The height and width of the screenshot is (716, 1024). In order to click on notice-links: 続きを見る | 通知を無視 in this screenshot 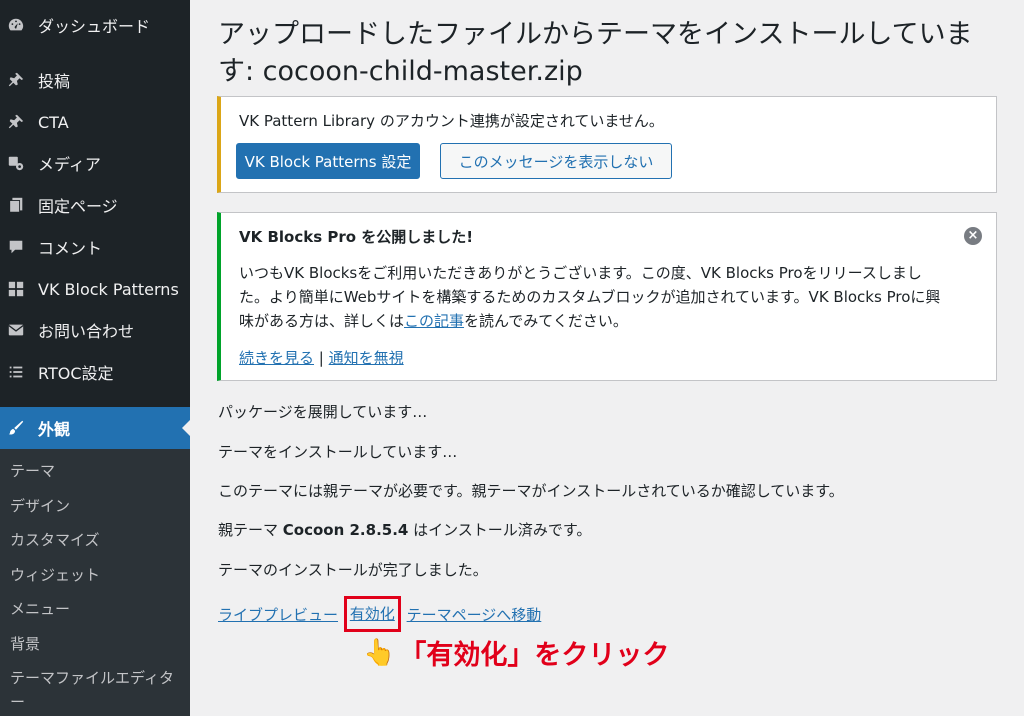, I will do `click(321, 358)`.